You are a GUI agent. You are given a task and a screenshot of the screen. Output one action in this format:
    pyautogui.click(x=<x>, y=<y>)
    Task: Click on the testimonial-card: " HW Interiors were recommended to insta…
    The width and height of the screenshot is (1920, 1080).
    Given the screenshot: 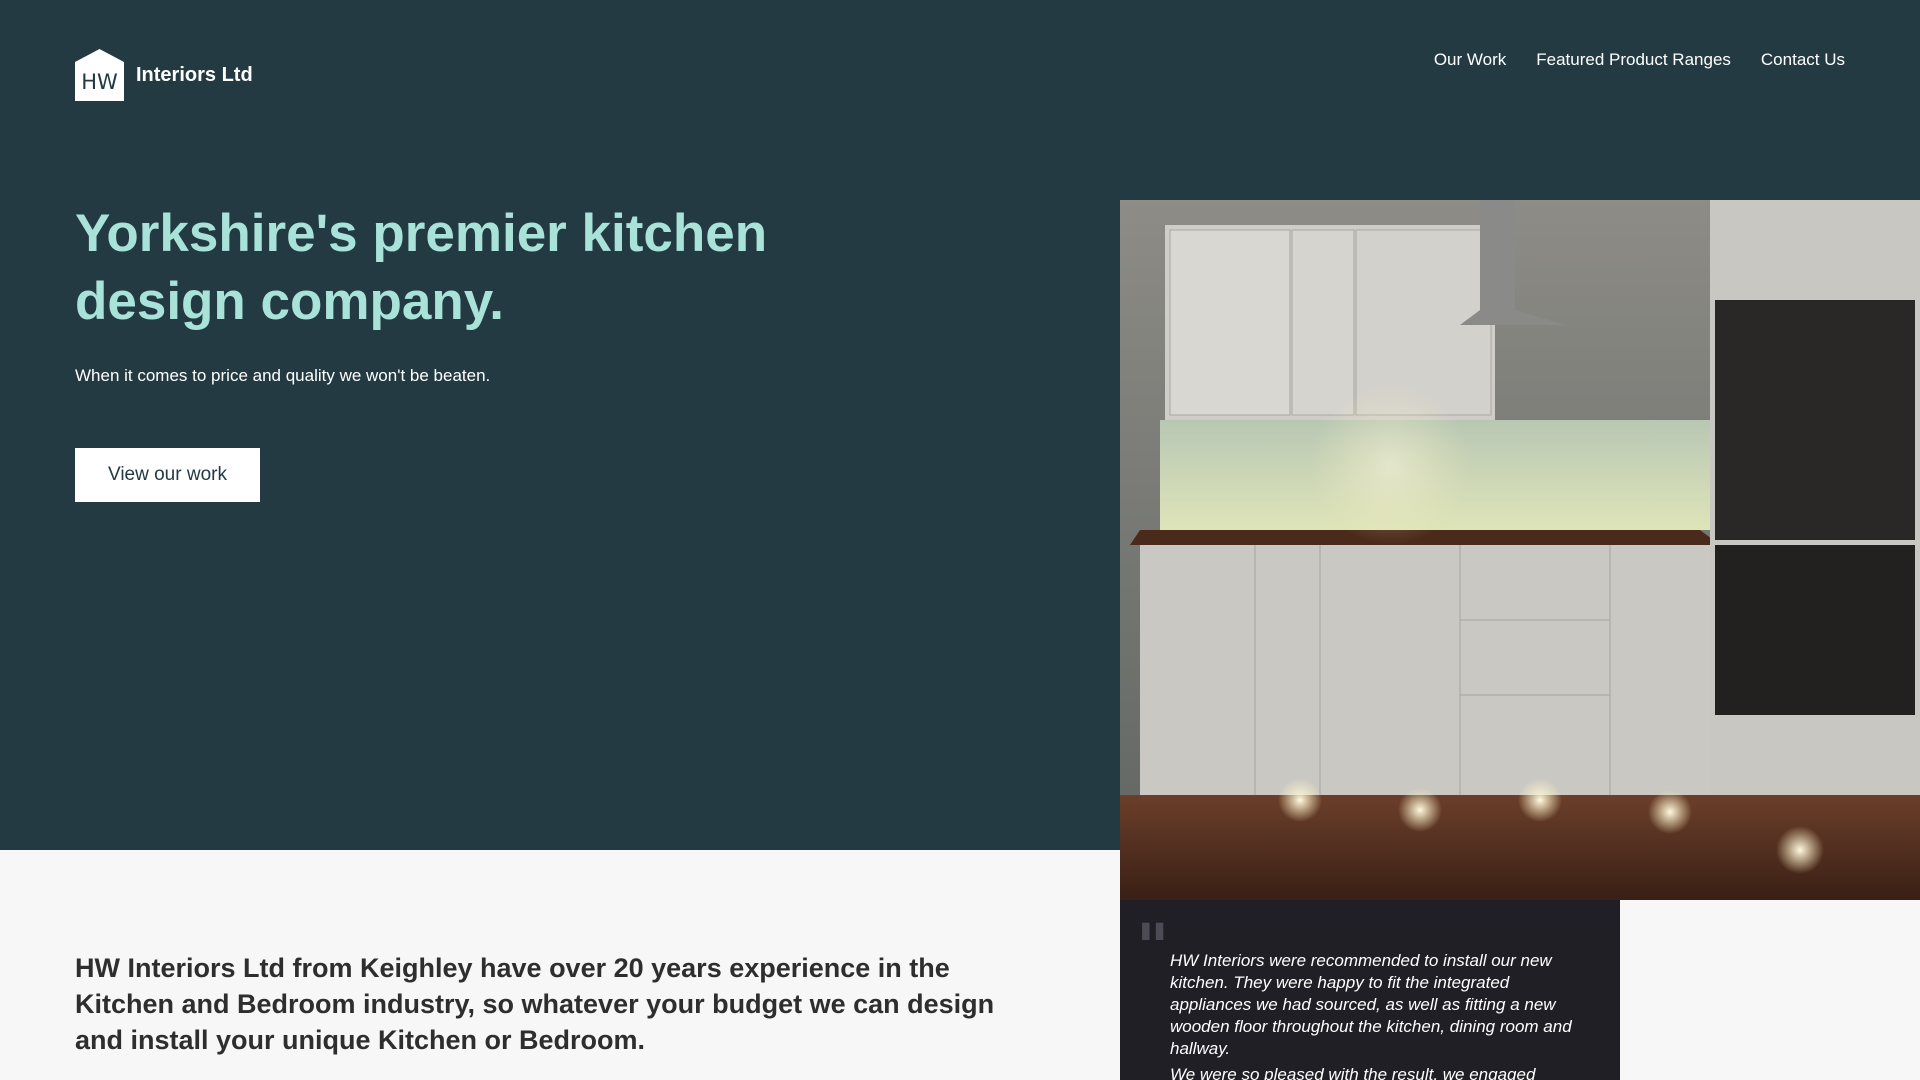 What is the action you would take?
    pyautogui.click(x=1370, y=990)
    